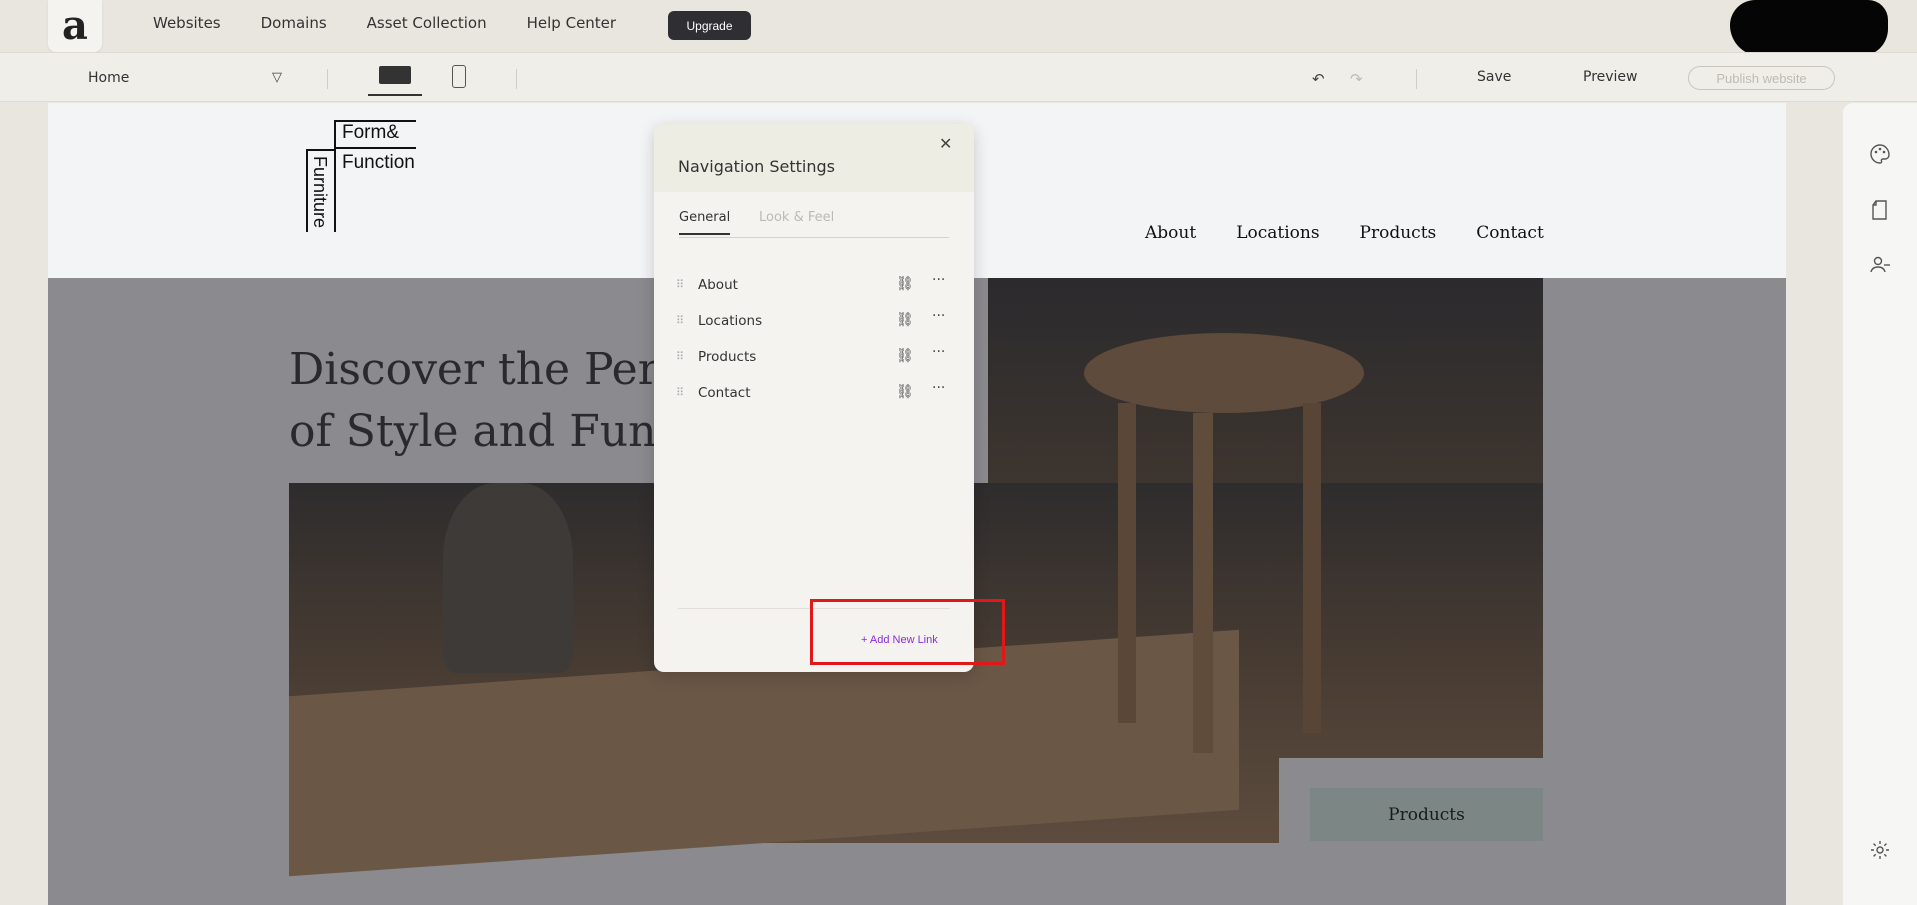  Describe the element at coordinates (395, 79) in the screenshot. I see `desktop-icon` at that location.